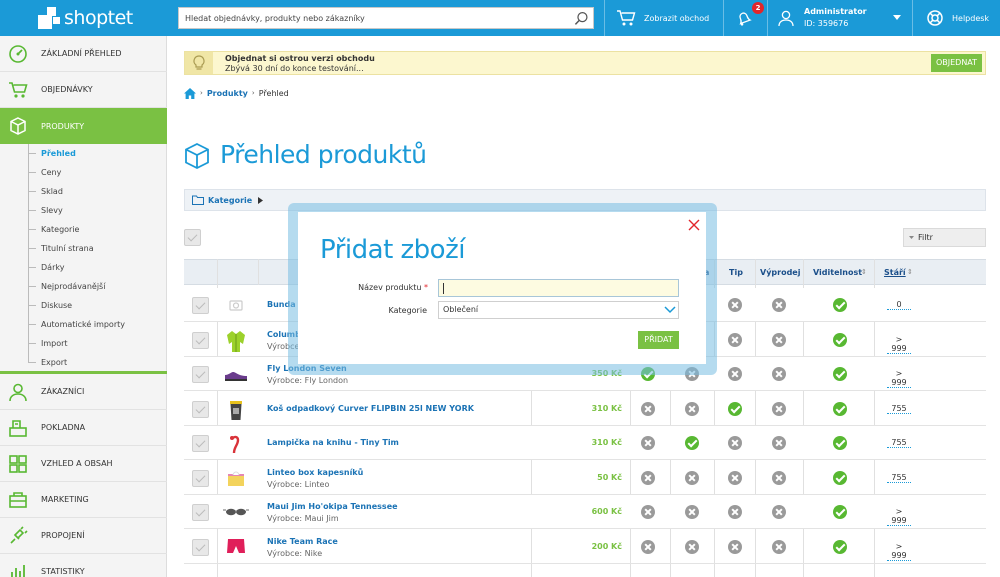 The width and height of the screenshot is (1000, 577). I want to click on logo: shoptet, so click(83, 18).